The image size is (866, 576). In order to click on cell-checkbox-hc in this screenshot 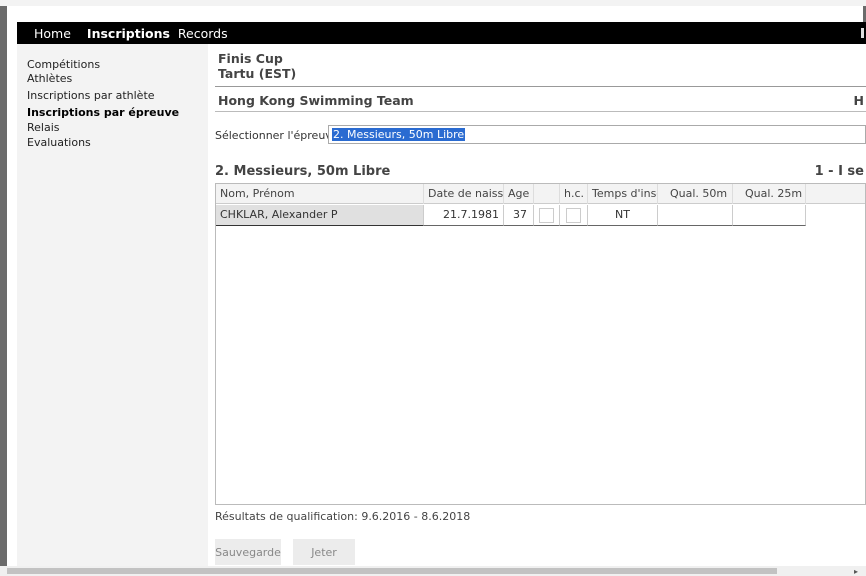, I will do `click(574, 215)`.